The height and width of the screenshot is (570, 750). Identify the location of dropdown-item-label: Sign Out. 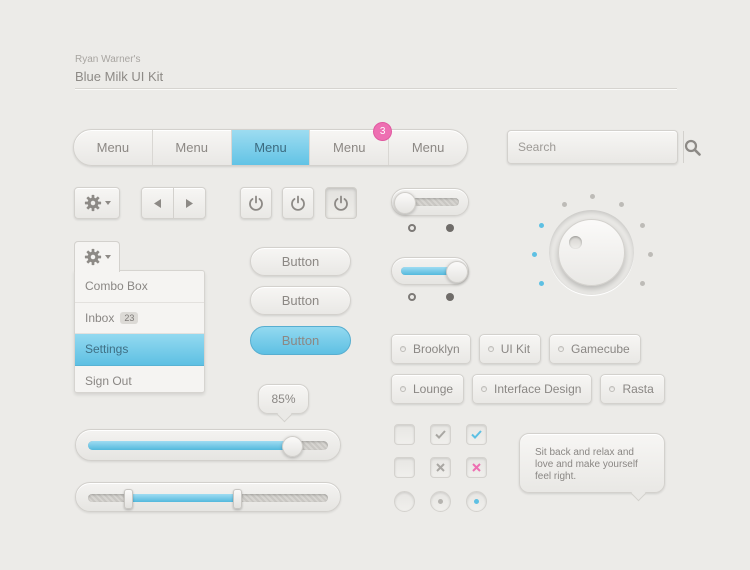
(108, 380).